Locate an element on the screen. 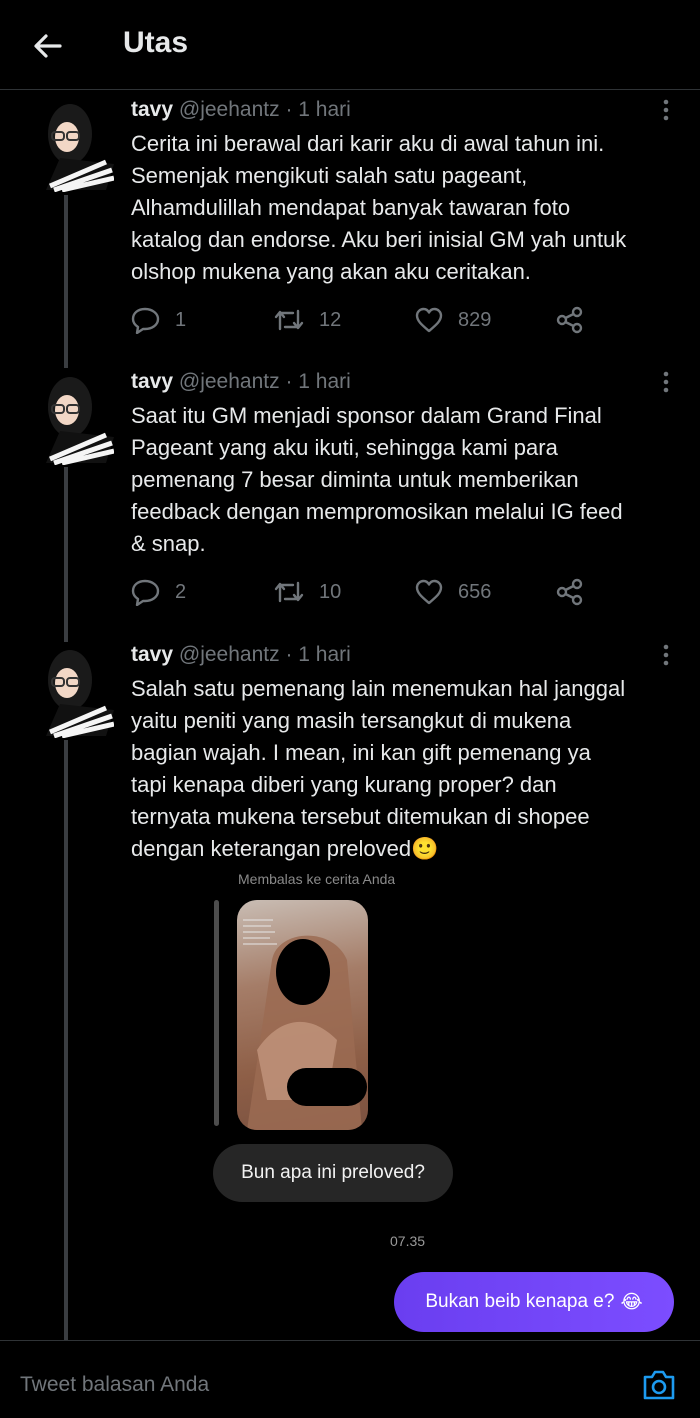 The image size is (700, 1418). dm-message-incoming: Bun apa ini preloved? is located at coordinates (333, 1173).